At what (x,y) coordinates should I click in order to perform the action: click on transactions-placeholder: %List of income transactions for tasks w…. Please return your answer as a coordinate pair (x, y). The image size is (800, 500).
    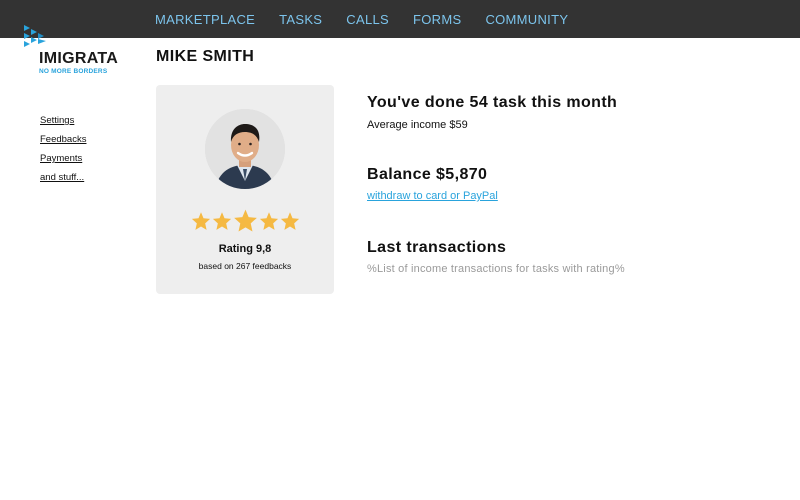
    Looking at the image, I should click on (496, 269).